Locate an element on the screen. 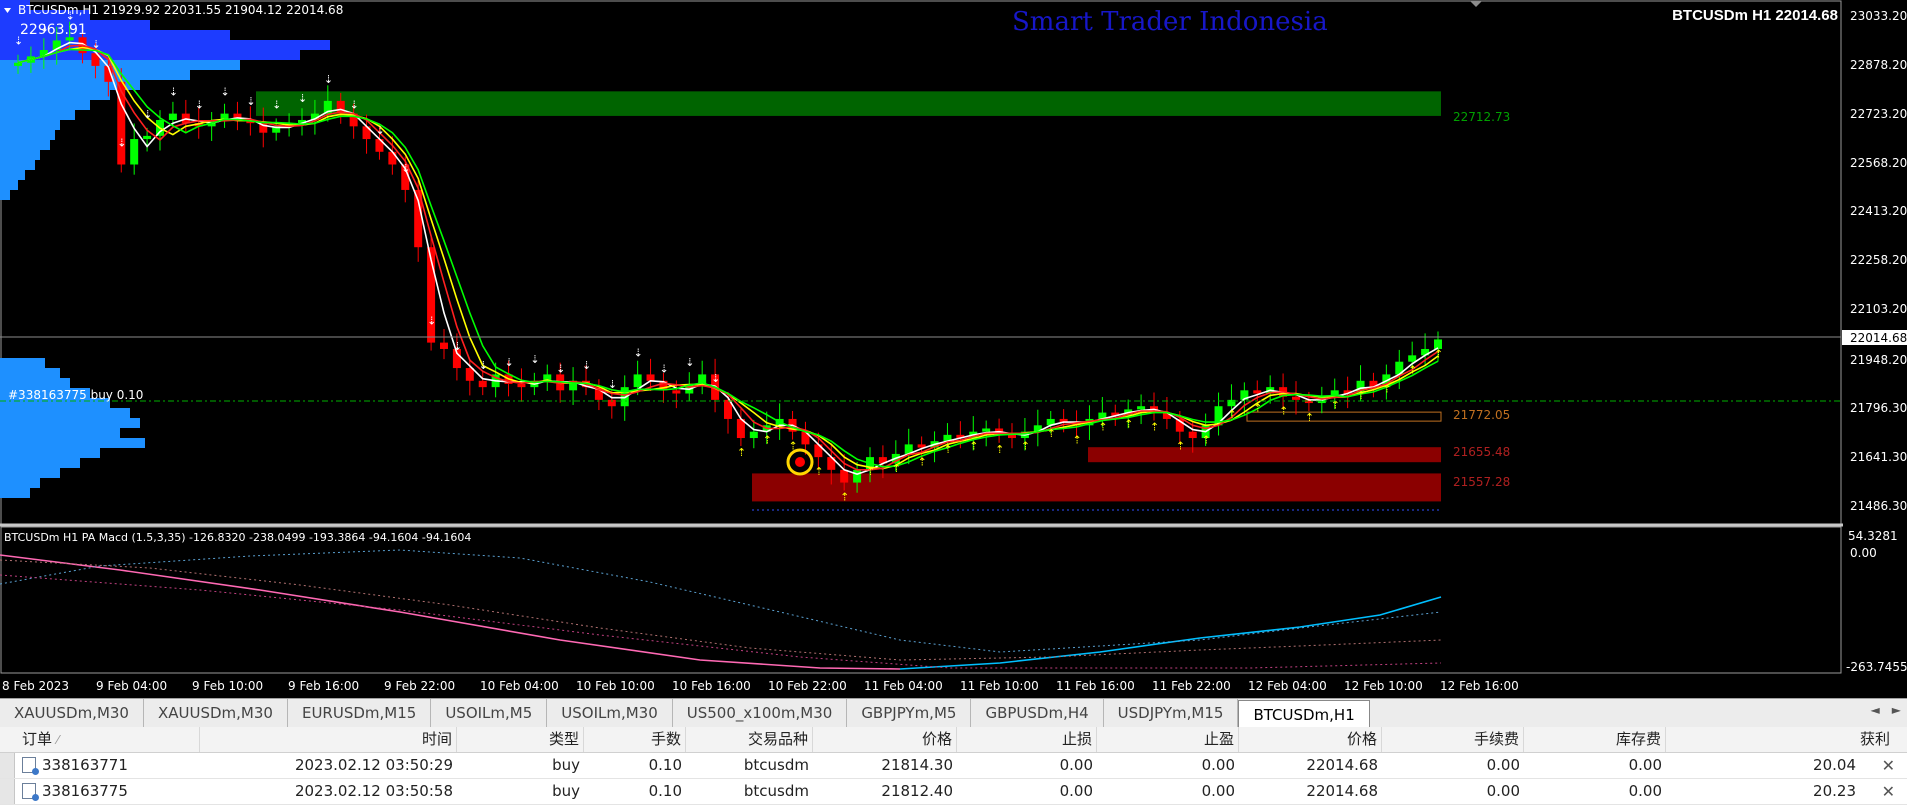  order-time: 2023.02.12 03:50:29 is located at coordinates (373, 765).